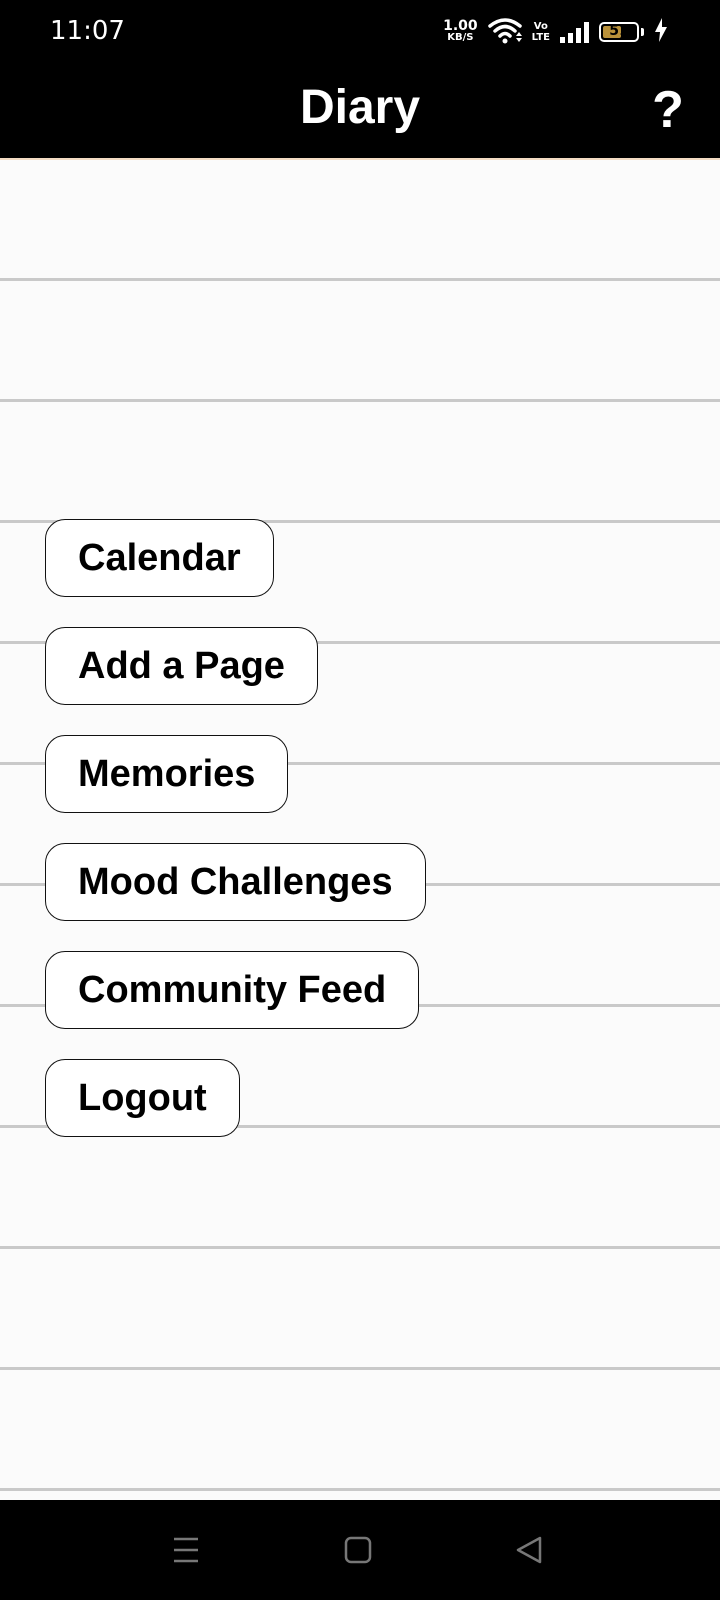 Image resolution: width=720 pixels, height=1600 pixels. I want to click on status-icons: 1.00 KB/S Vo LTE 51, so click(555, 32).